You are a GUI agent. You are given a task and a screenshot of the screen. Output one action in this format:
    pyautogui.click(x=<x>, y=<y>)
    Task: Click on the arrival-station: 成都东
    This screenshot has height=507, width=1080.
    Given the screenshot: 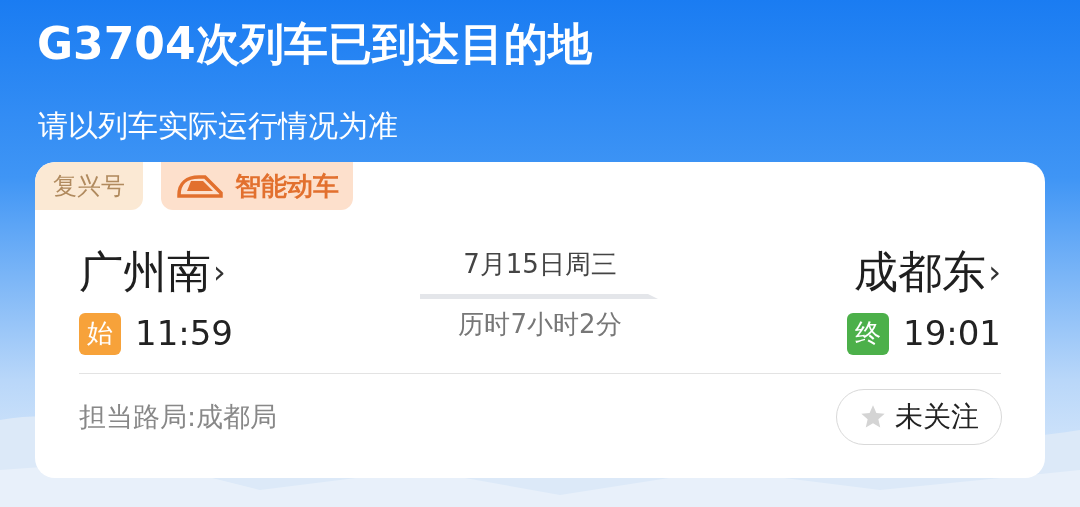 What is the action you would take?
    pyautogui.click(x=920, y=272)
    